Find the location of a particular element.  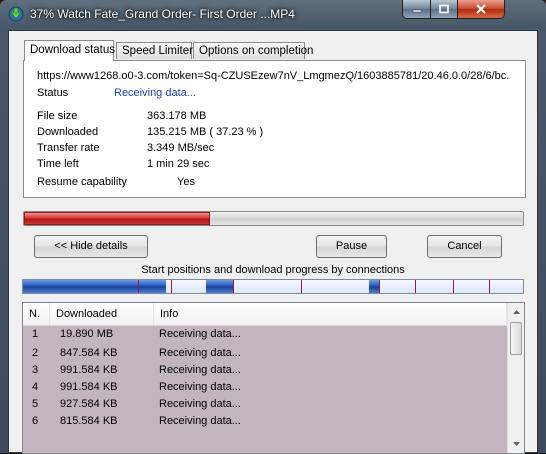

time-left-value: 1 min 29 sec is located at coordinates (178, 164).